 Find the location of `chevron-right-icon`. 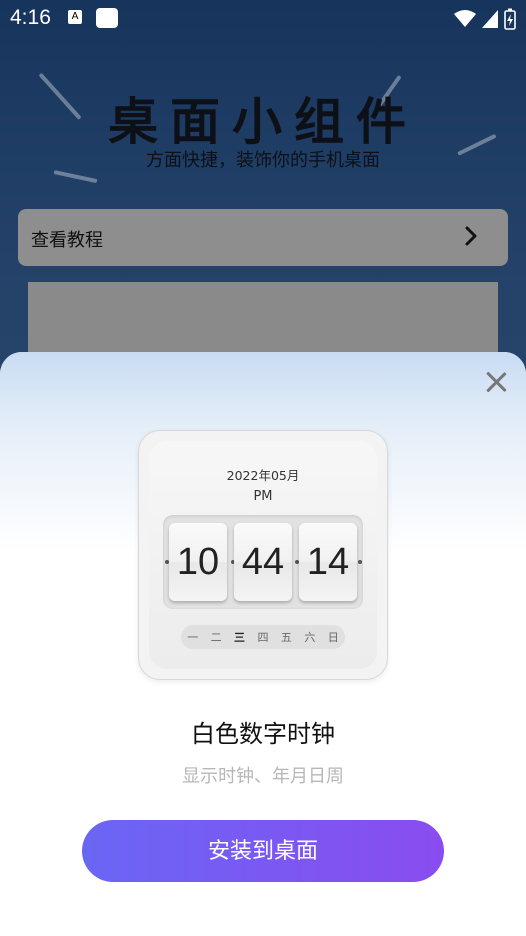

chevron-right-icon is located at coordinates (471, 236).